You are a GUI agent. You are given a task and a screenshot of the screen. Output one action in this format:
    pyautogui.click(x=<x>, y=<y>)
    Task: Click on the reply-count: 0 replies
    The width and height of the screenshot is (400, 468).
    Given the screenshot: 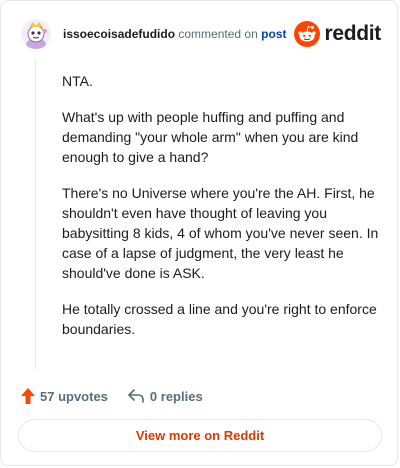 What is the action you would take?
    pyautogui.click(x=176, y=396)
    